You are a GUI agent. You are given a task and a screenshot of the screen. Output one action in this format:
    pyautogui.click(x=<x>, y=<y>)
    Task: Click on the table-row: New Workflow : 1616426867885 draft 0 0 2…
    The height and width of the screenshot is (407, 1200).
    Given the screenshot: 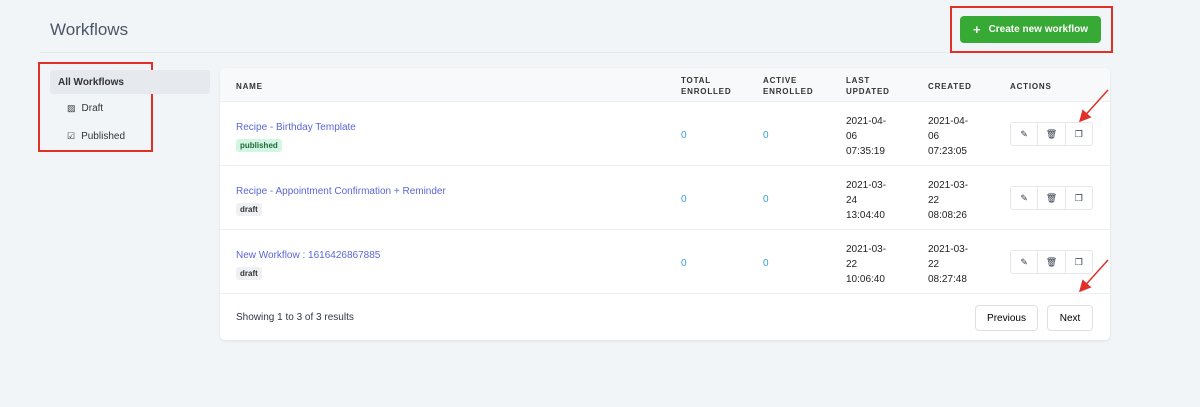 What is the action you would take?
    pyautogui.click(x=665, y=262)
    